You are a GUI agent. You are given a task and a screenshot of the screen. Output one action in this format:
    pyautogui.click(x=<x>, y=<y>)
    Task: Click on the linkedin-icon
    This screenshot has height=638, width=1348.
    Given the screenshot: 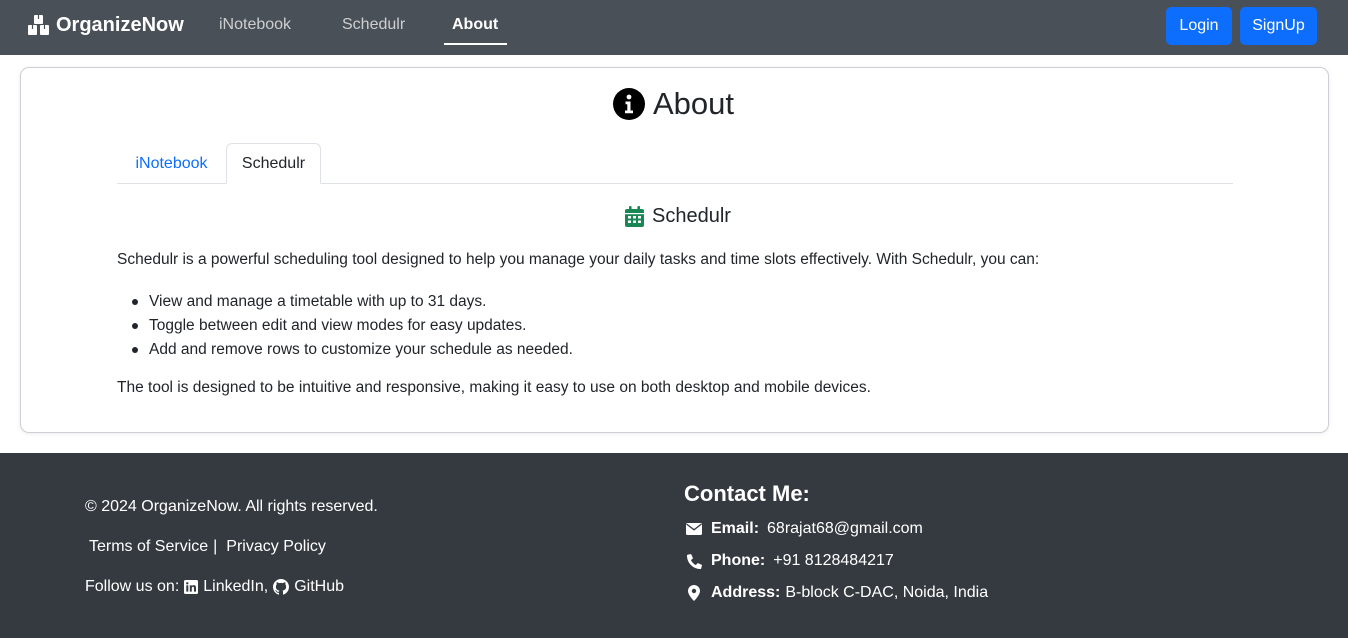 What is the action you would take?
    pyautogui.click(x=191, y=587)
    